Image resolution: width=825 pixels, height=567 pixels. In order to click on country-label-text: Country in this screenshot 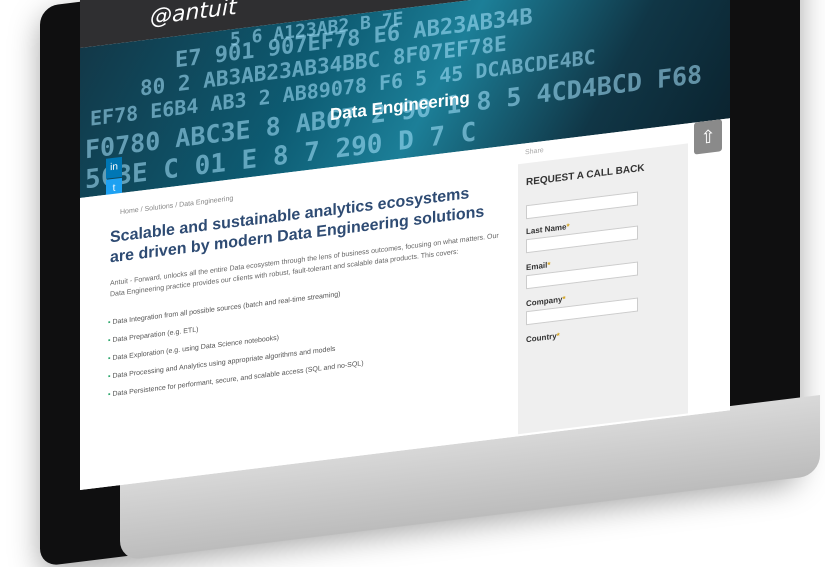, I will do `click(541, 338)`.